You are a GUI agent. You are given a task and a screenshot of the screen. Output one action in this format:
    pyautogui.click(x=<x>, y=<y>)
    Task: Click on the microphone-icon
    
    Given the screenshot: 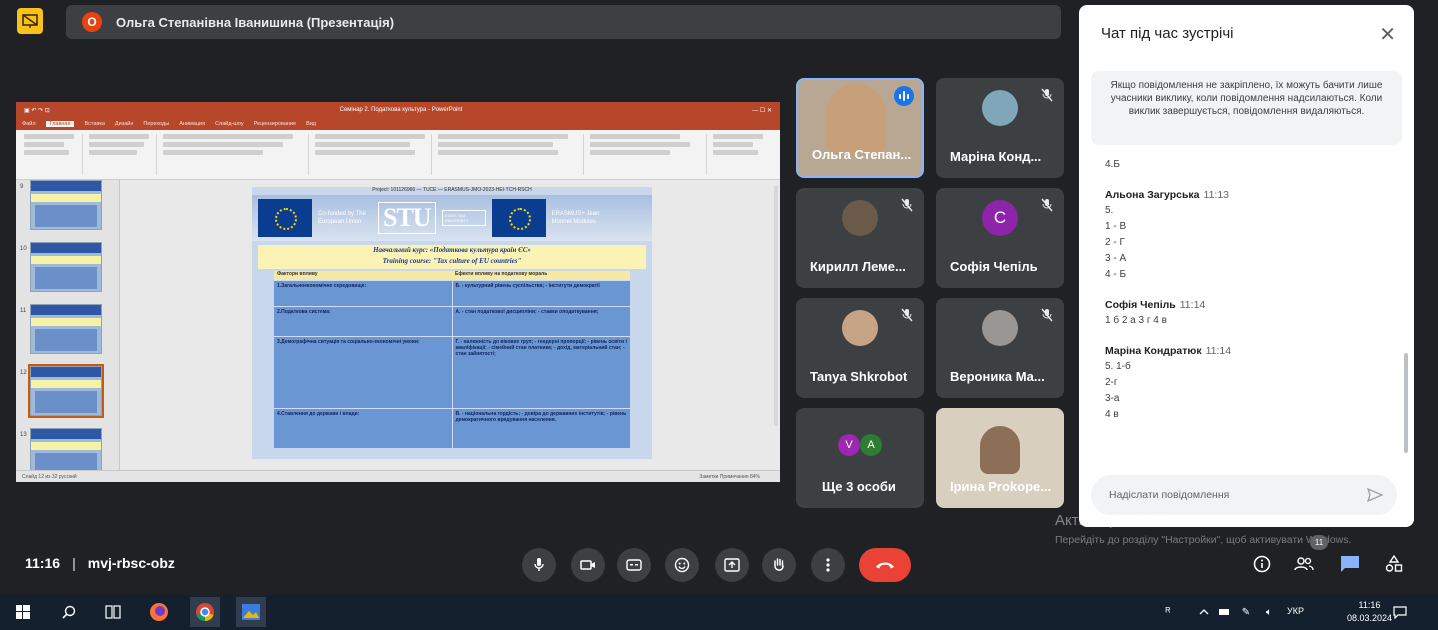 What is the action you would take?
    pyautogui.click(x=539, y=564)
    